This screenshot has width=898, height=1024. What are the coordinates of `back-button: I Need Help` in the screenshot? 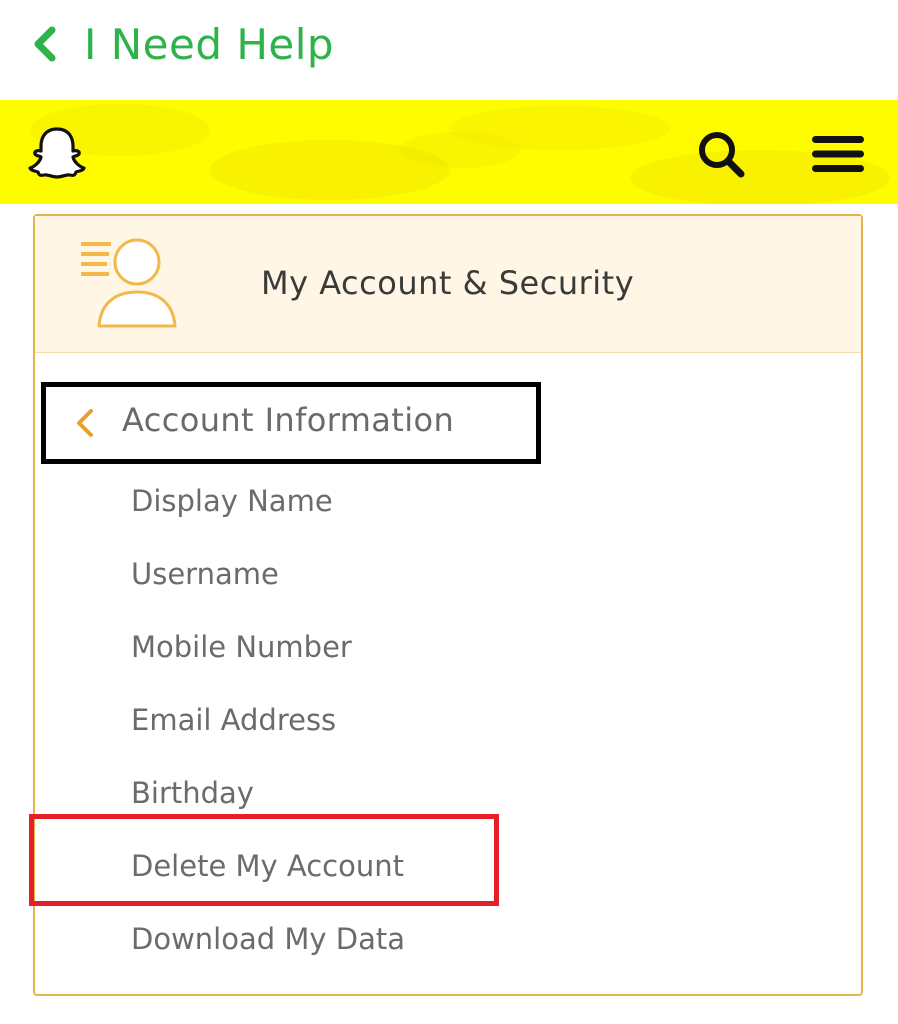 It's located at (181, 44).